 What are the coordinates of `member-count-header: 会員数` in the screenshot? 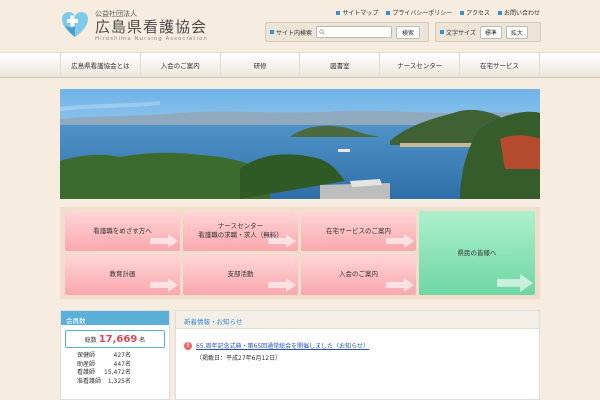 It's located at (115, 318).